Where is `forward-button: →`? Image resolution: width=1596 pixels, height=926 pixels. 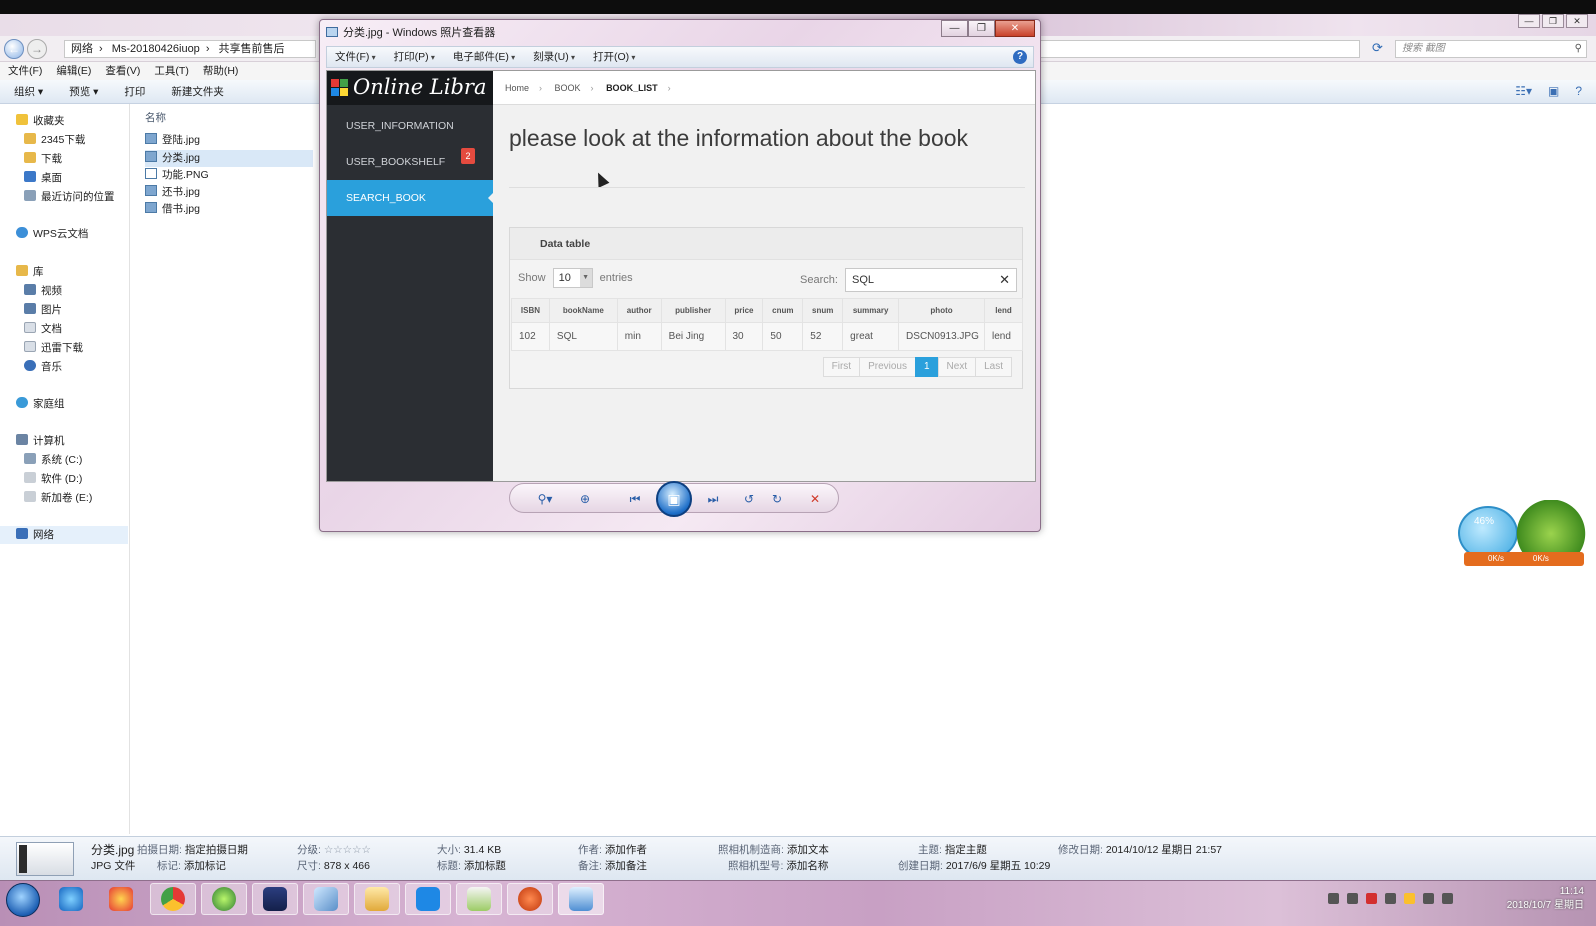
forward-button: → is located at coordinates (37, 49).